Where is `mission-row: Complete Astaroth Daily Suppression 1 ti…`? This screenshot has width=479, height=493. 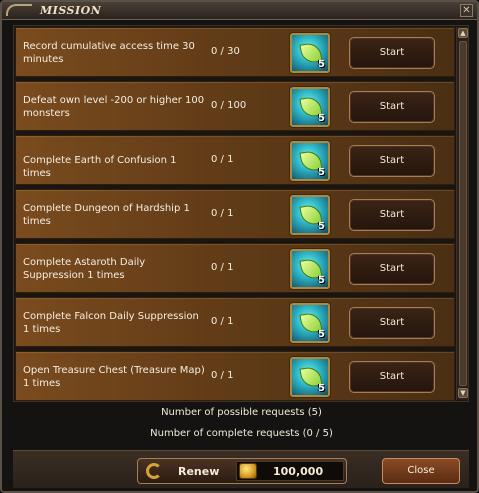 mission-row: Complete Astaroth Daily Suppression 1 ti… is located at coordinates (235, 268).